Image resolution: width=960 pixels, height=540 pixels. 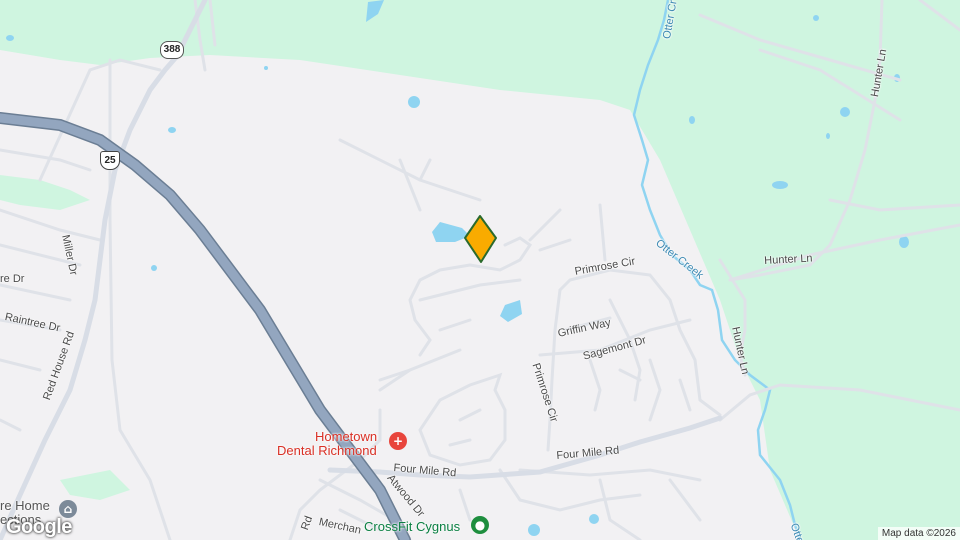 What do you see at coordinates (12, 279) in the screenshot?
I see `street-label-re-dr: re Dr` at bounding box center [12, 279].